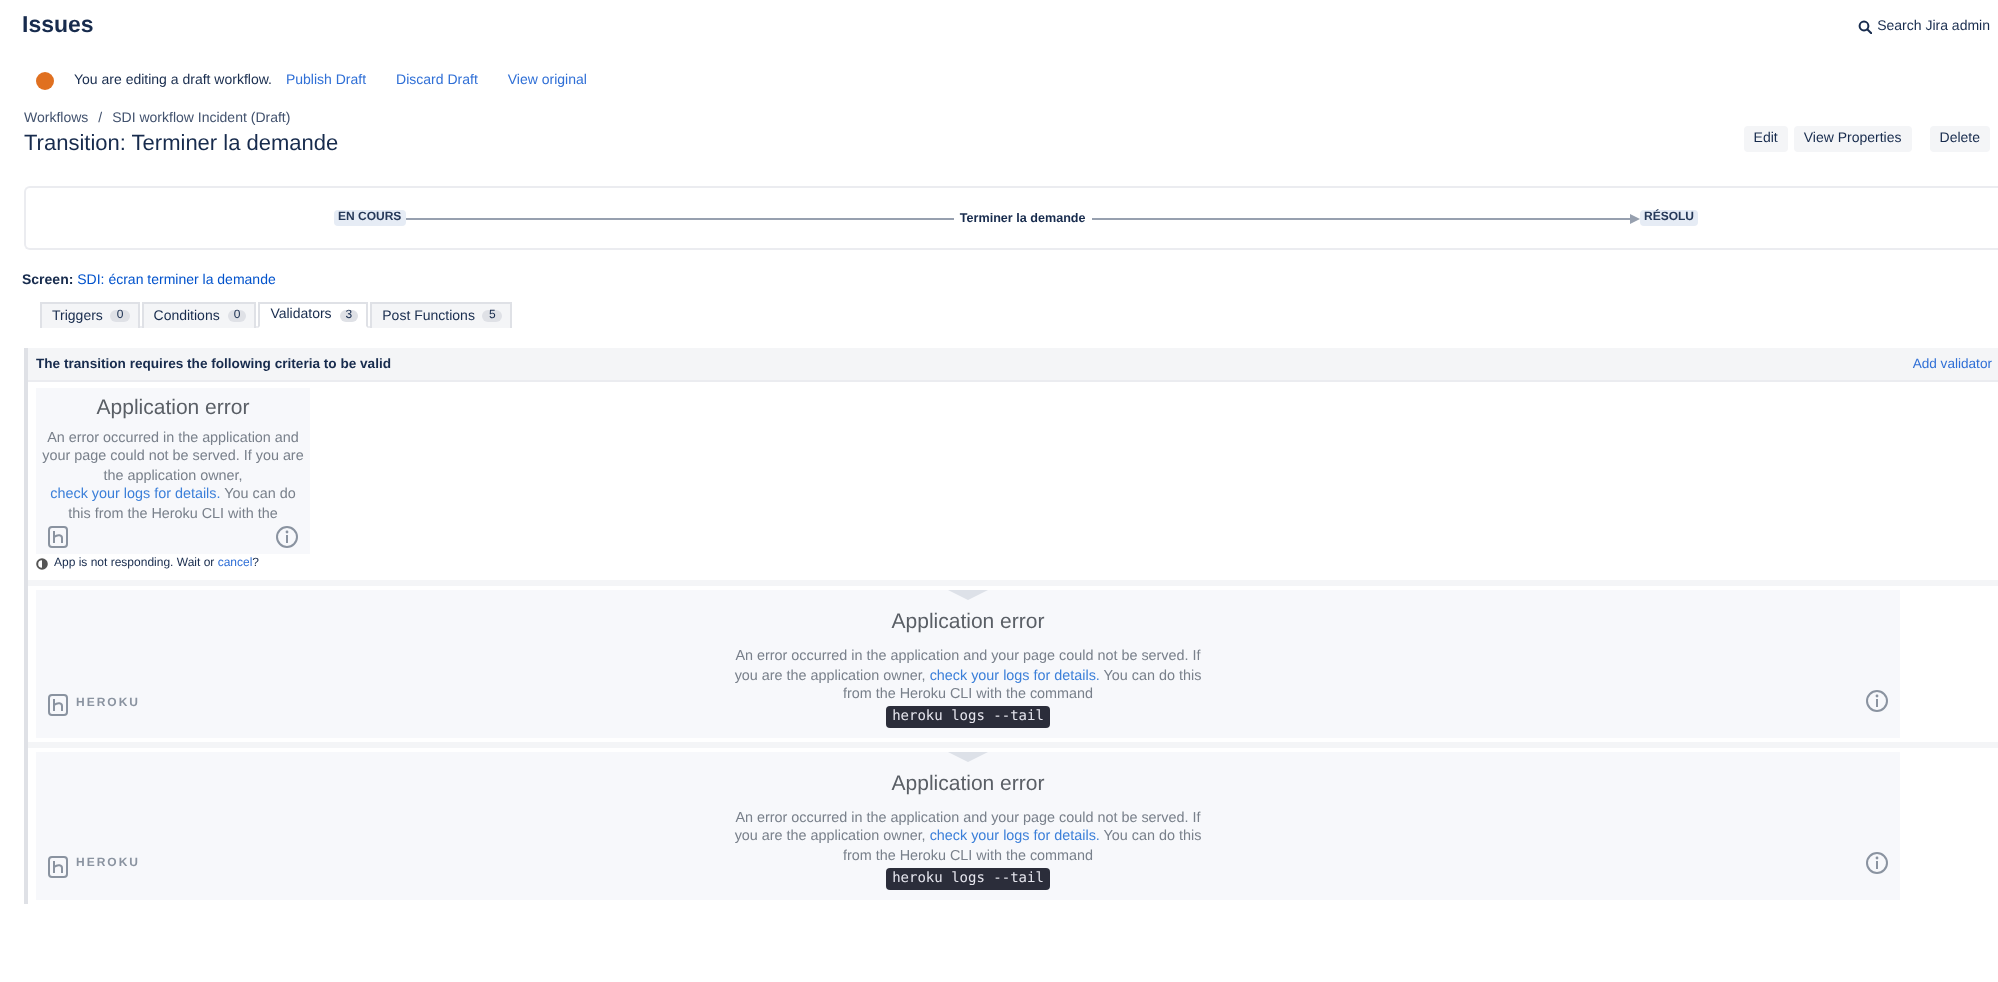 This screenshot has width=1998, height=982. What do you see at coordinates (181, 144) in the screenshot?
I see `page-title: Transition: Terminer la demande` at bounding box center [181, 144].